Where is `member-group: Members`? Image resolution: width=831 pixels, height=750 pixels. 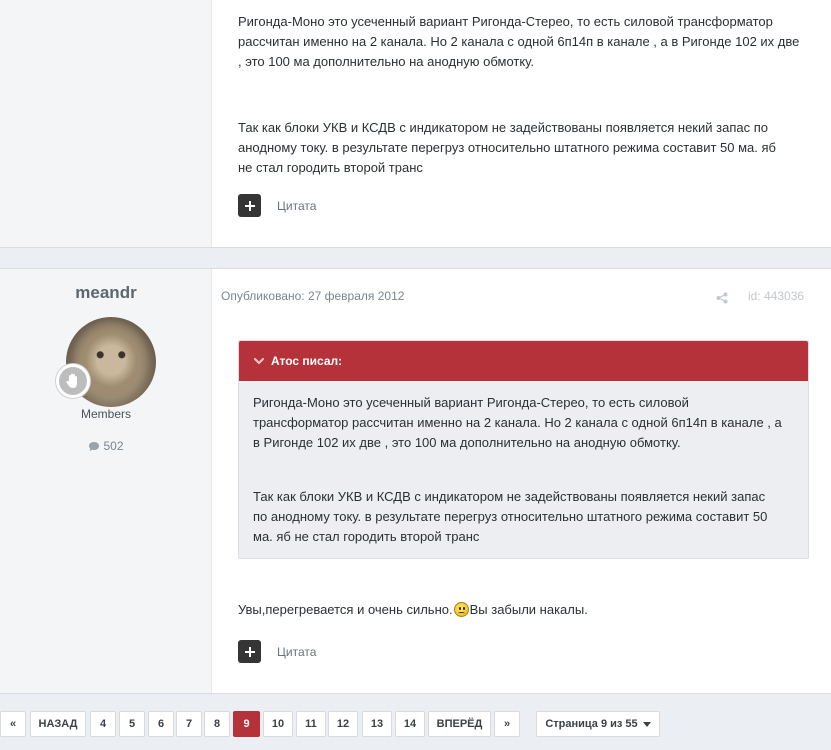 member-group: Members is located at coordinates (105, 414).